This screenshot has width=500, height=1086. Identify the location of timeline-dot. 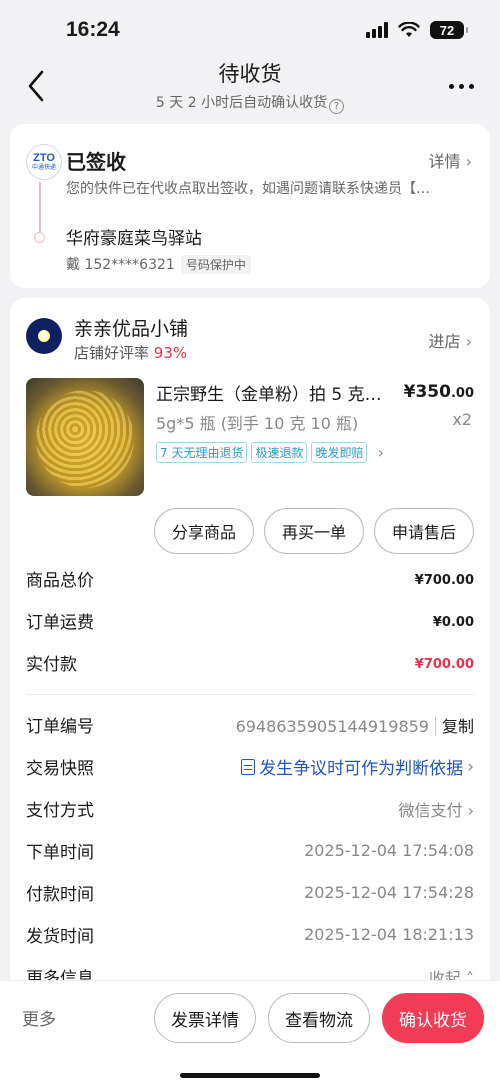
(39, 237).